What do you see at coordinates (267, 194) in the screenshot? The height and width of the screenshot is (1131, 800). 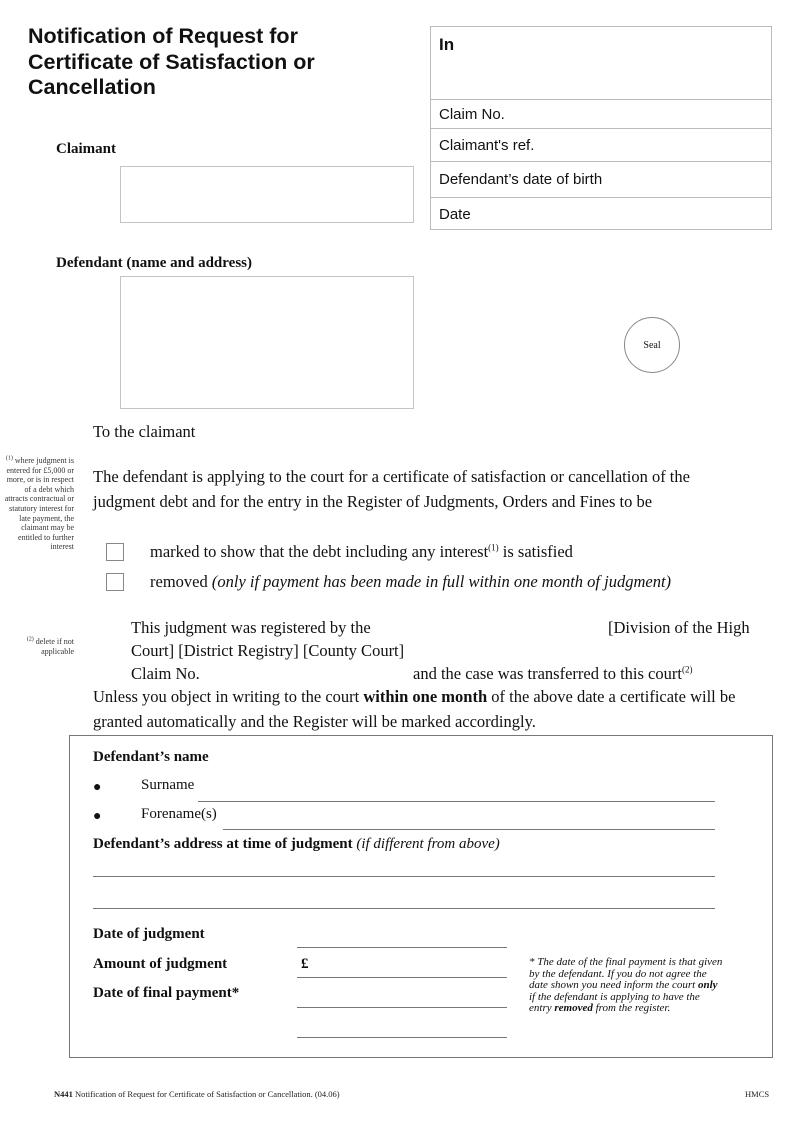 I see `claimant-input` at bounding box center [267, 194].